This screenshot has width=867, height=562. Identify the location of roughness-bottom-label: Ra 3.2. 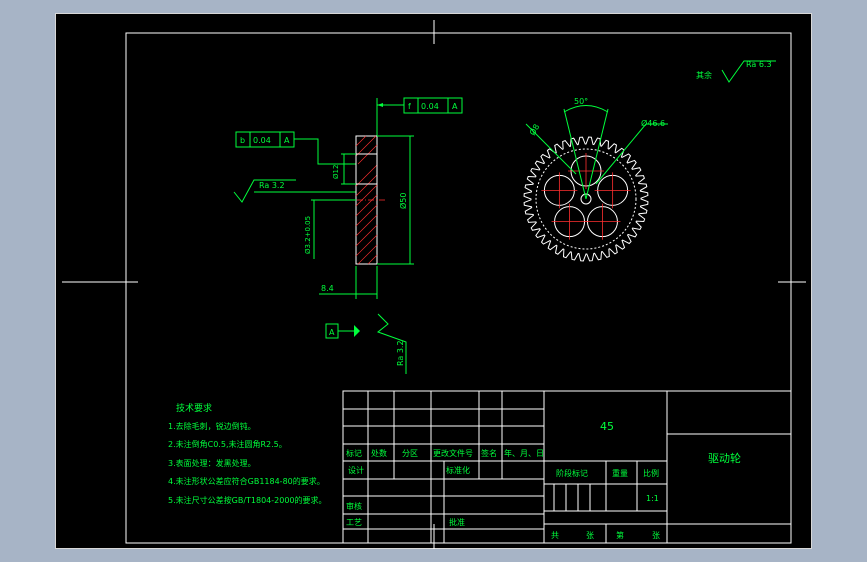
(400, 353).